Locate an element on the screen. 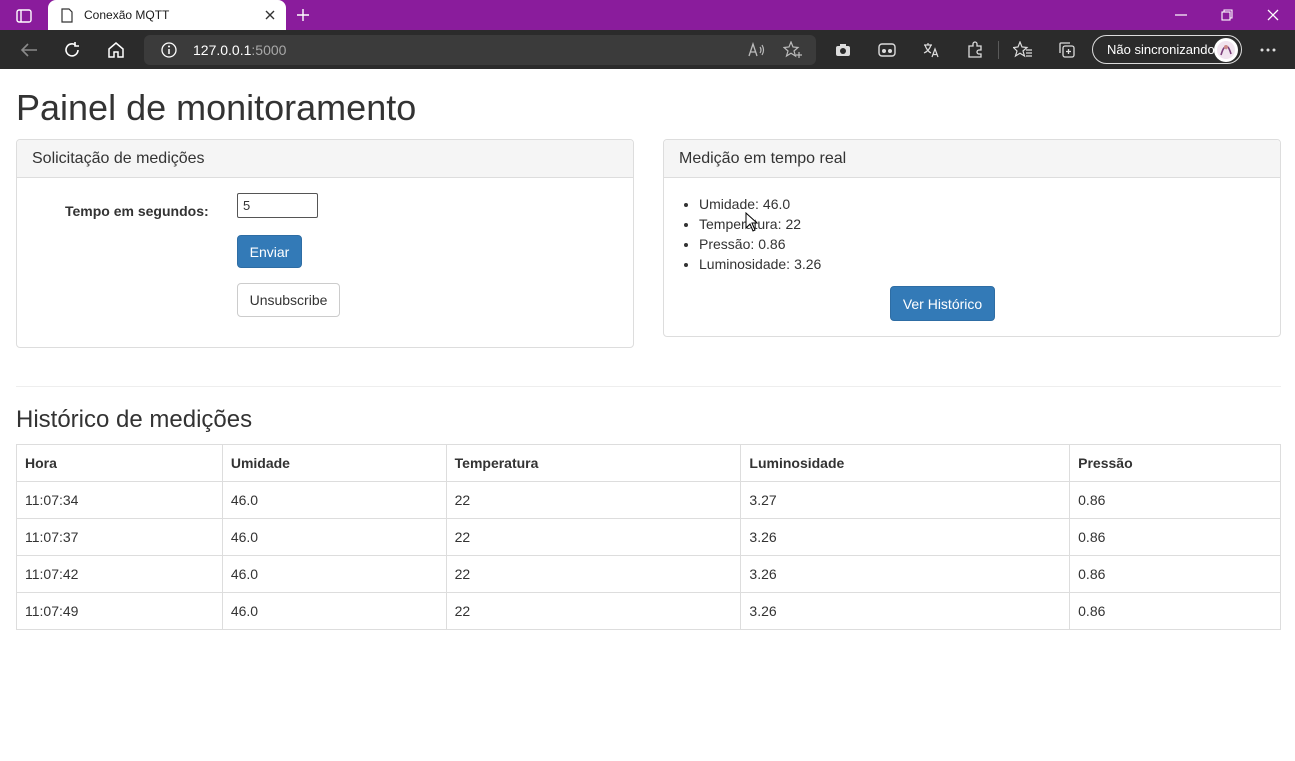  tab-actions-icon is located at coordinates (24, 16).